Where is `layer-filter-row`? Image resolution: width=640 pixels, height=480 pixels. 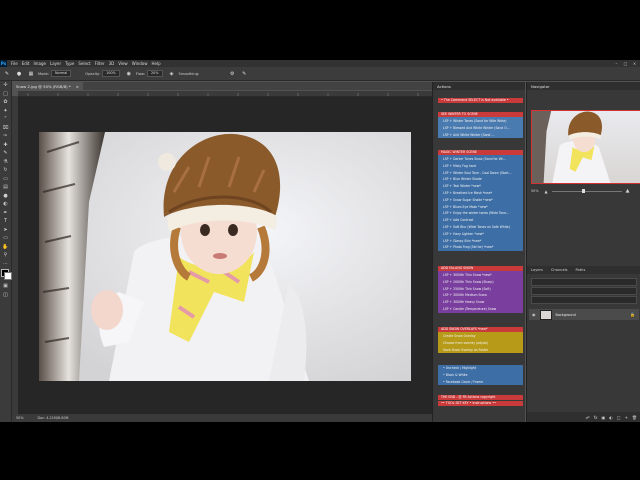 layer-filter-row is located at coordinates (584, 282).